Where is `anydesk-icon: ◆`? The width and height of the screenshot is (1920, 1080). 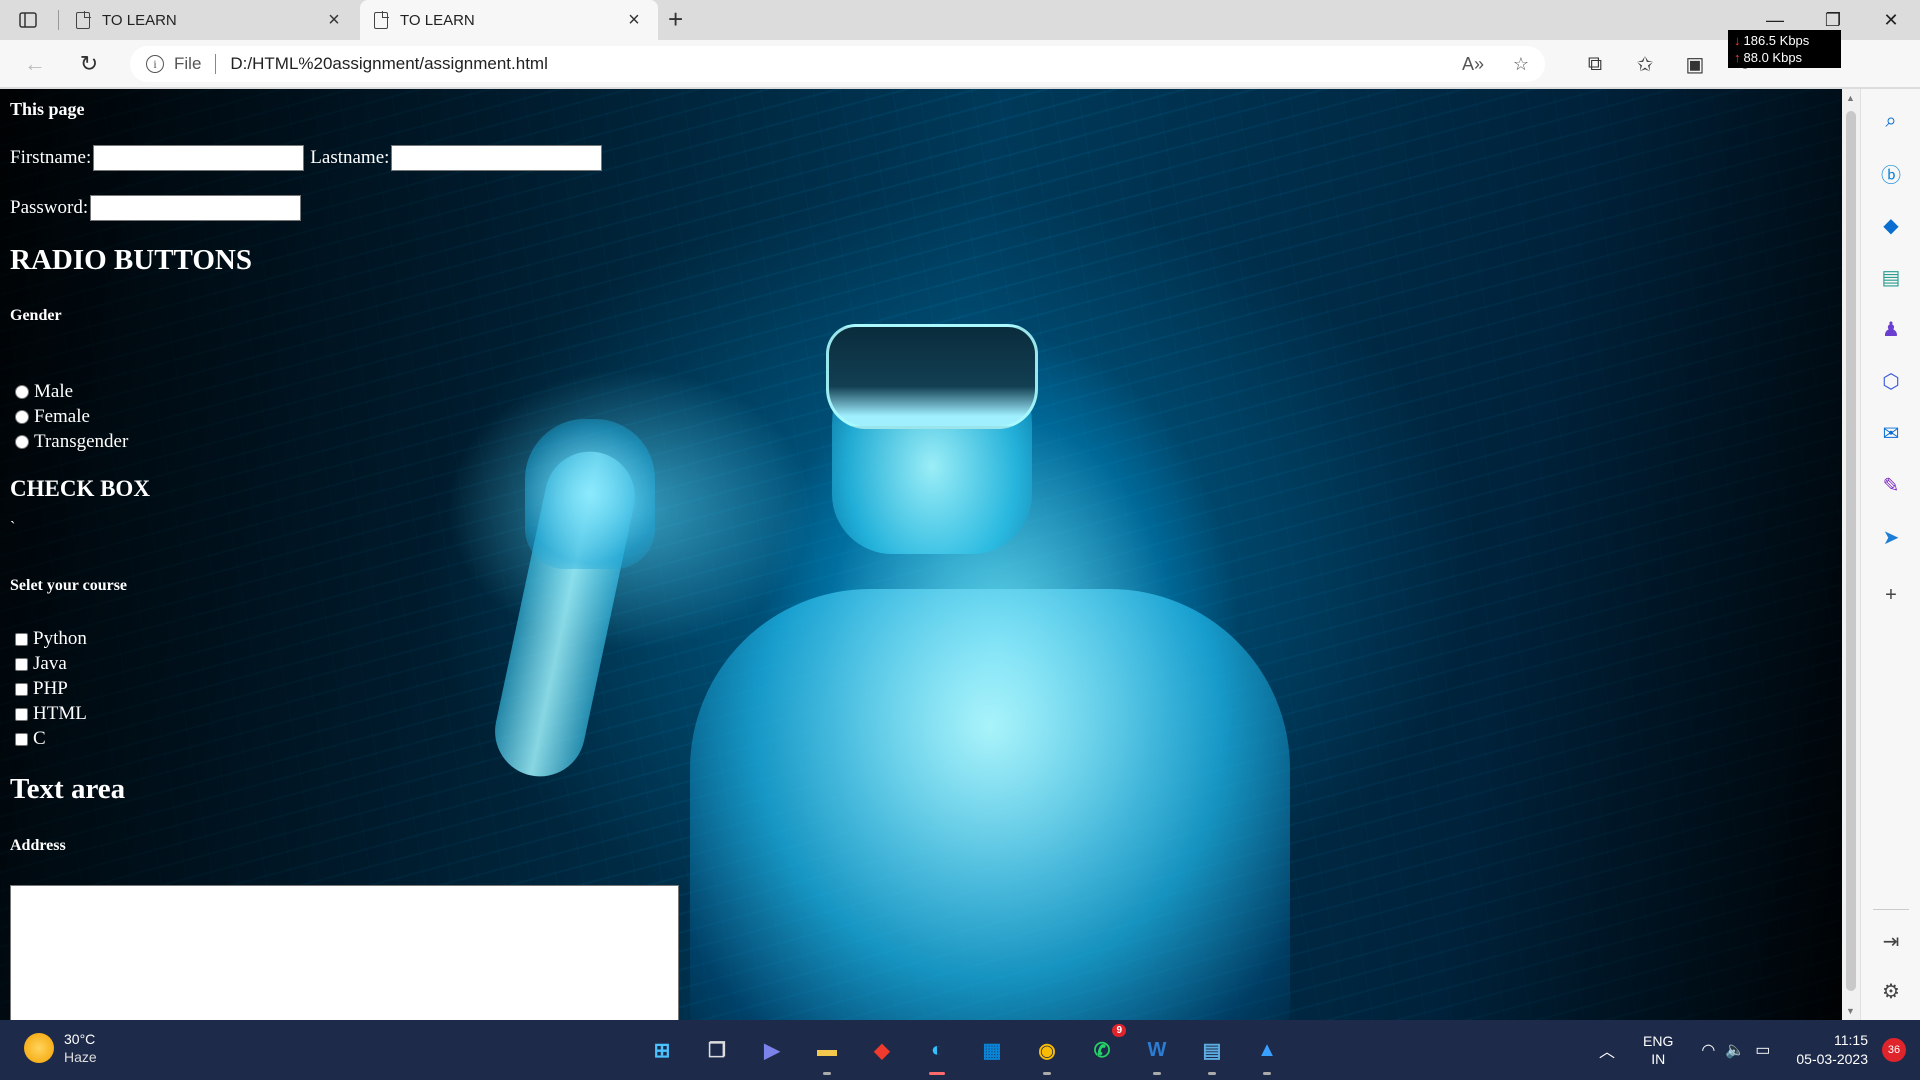 anydesk-icon: ◆ is located at coordinates (882, 1050).